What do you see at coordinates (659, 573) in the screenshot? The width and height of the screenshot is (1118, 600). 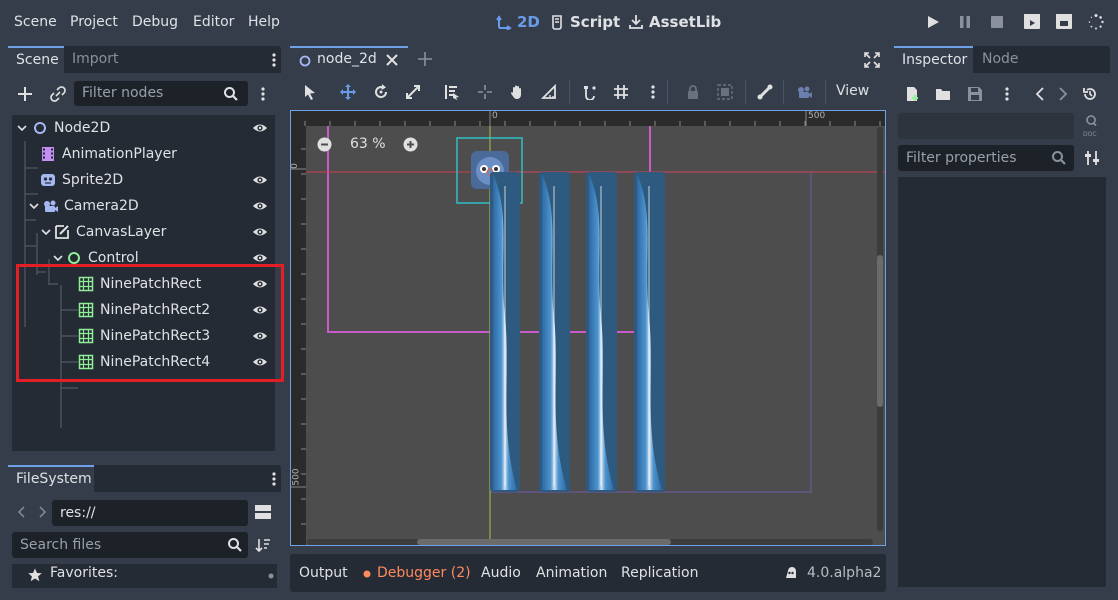 I see `tab-replication: Replication` at bounding box center [659, 573].